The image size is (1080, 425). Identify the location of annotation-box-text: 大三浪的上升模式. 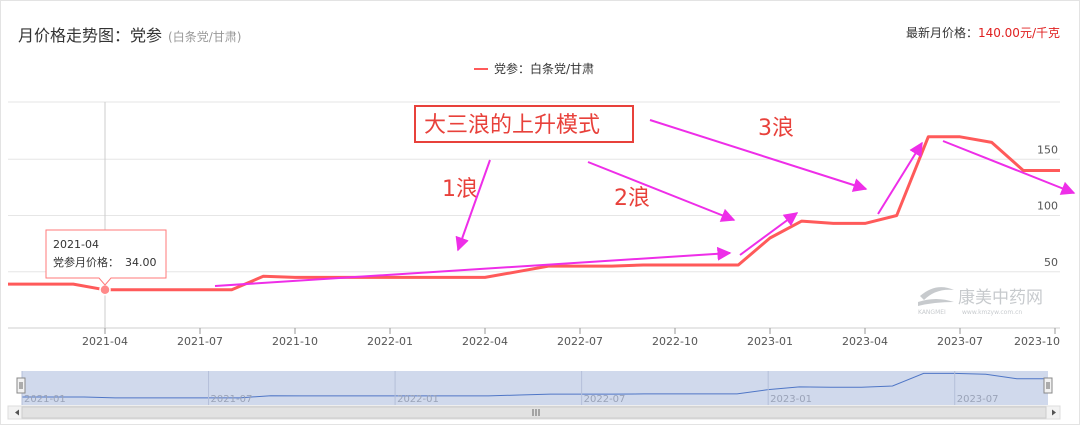
(512, 125).